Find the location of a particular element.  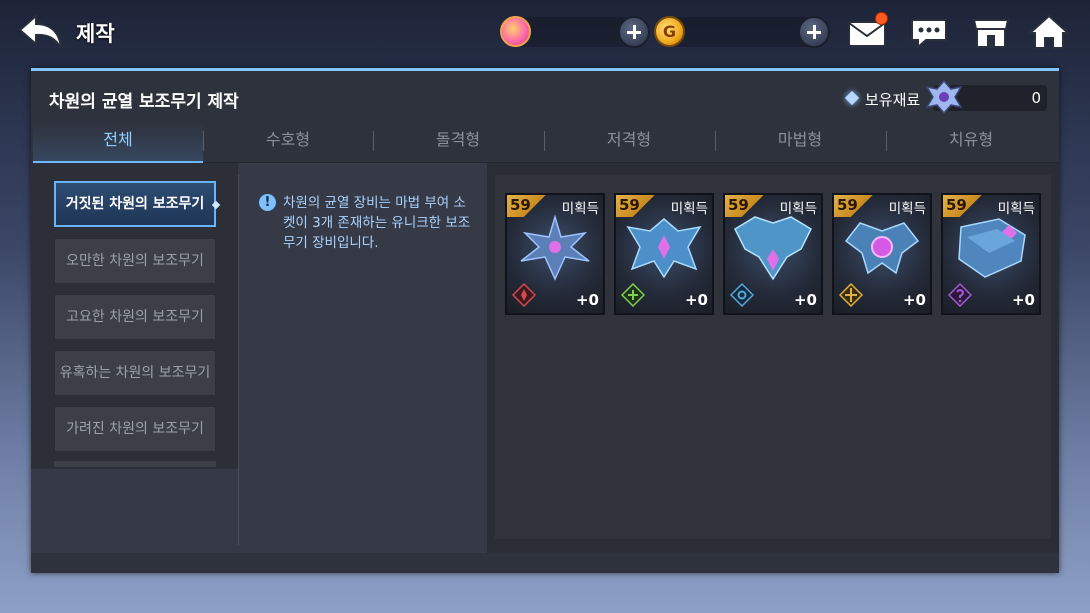

tome-weapon-icon is located at coordinates (992, 248).